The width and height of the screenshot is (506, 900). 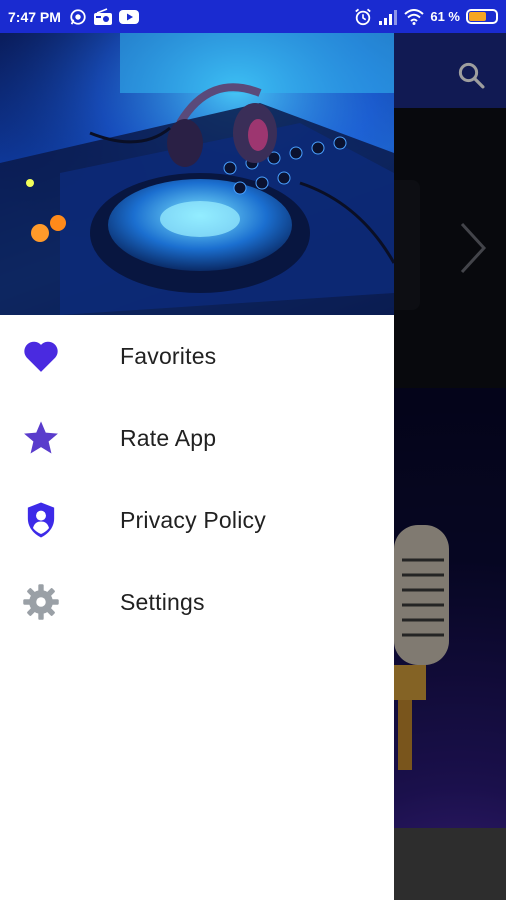 What do you see at coordinates (445, 16) in the screenshot?
I see `battery-percent: 61 %` at bounding box center [445, 16].